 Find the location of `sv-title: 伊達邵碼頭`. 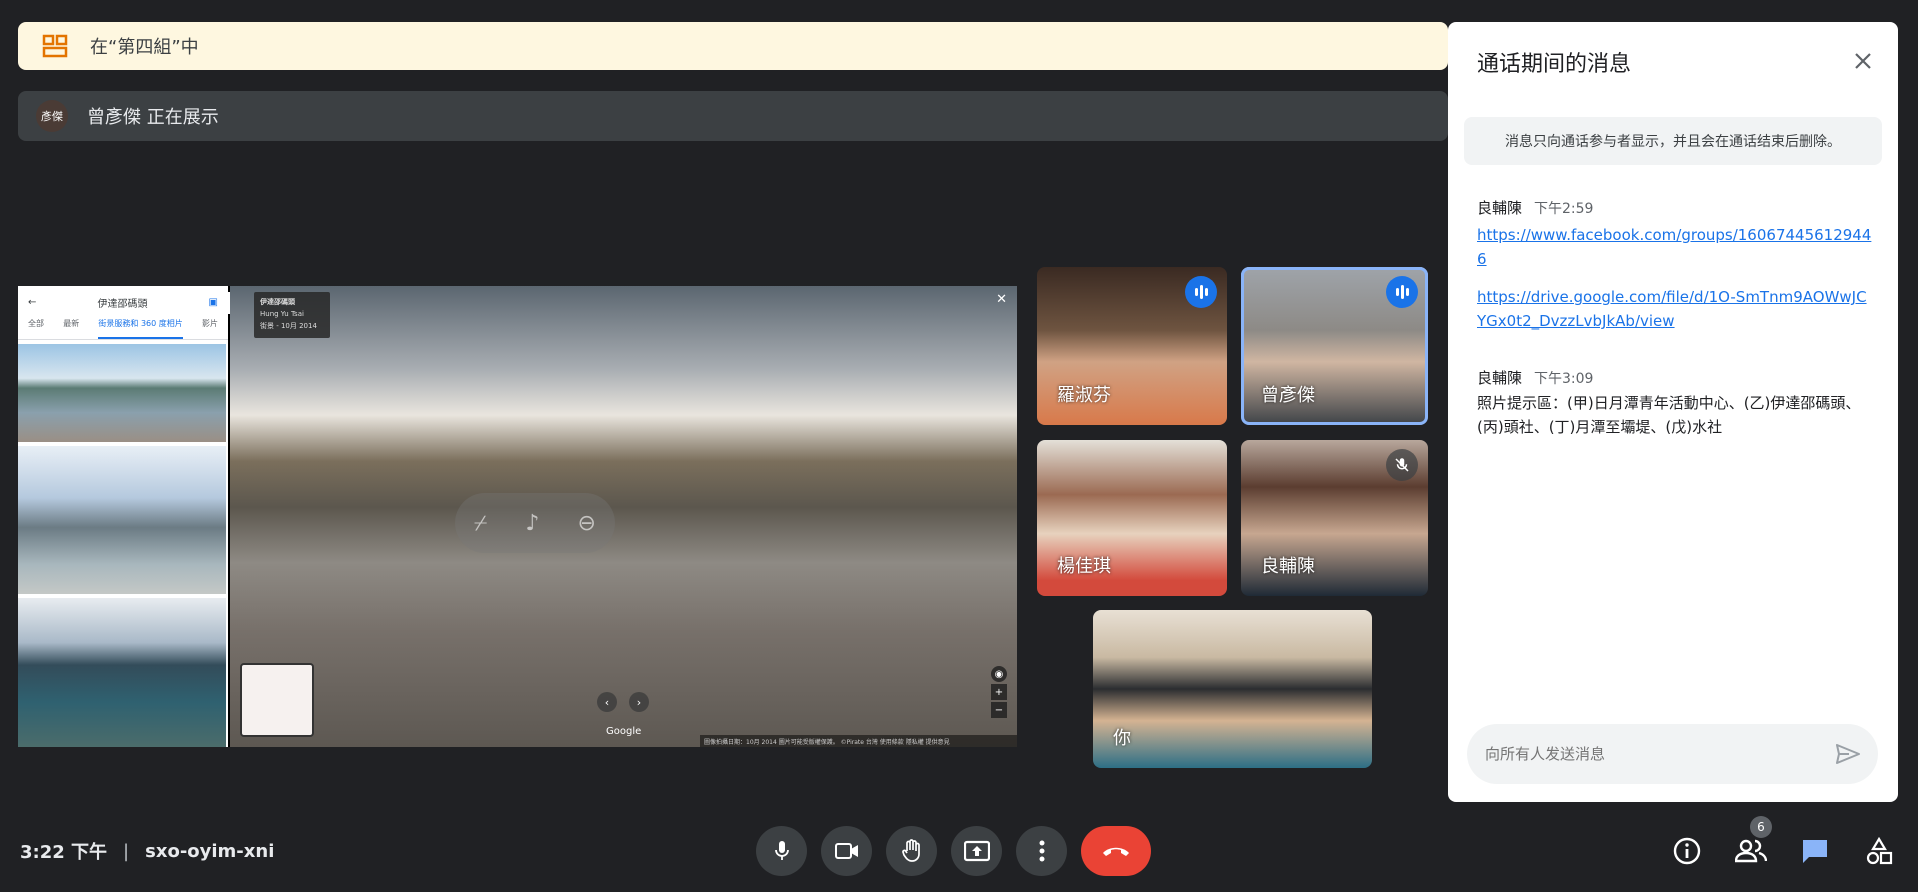

sv-title: 伊達邵碼頭 is located at coordinates (277, 302).